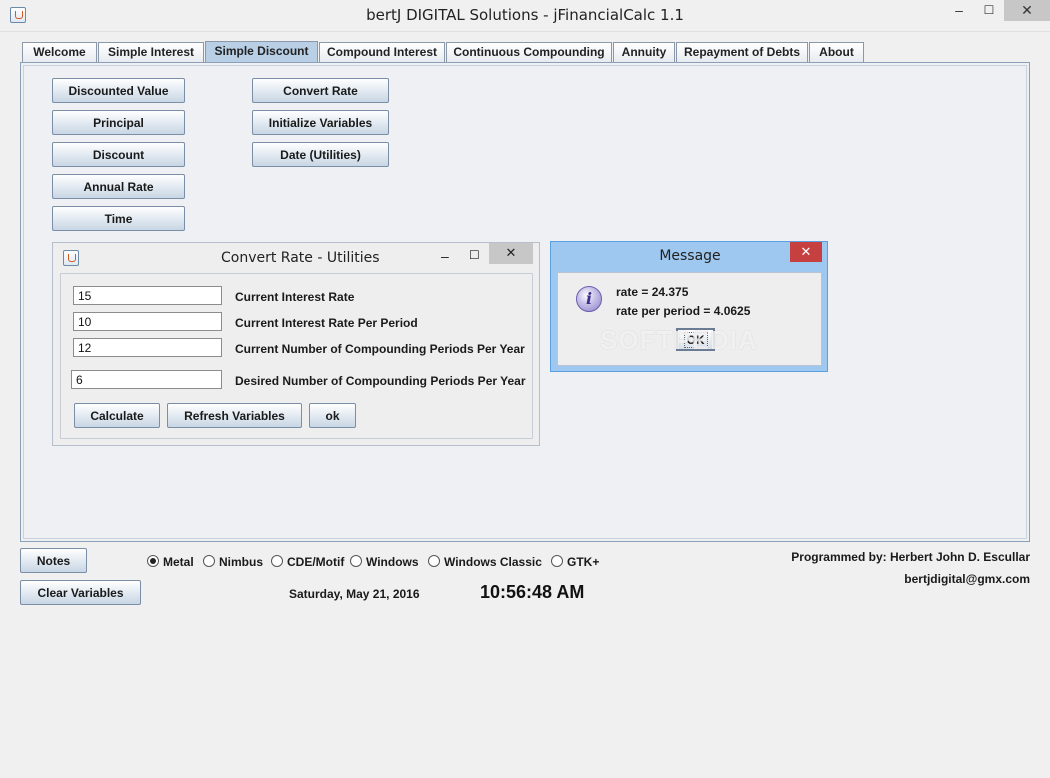  I want to click on refresh-variables-button: Refresh Variables, so click(234, 415).